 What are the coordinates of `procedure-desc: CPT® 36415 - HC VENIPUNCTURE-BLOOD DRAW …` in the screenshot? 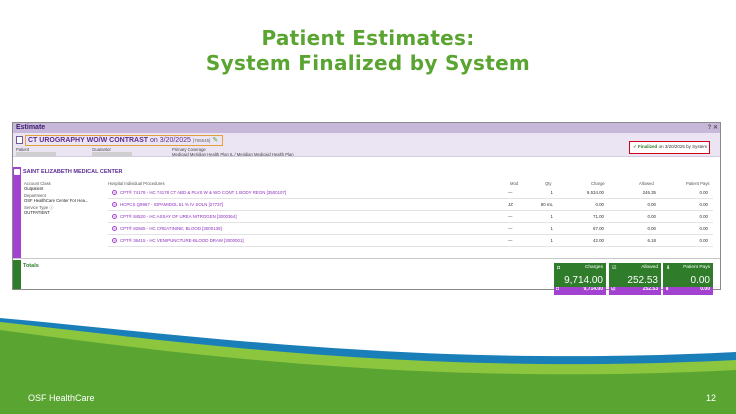 It's located at (182, 241).